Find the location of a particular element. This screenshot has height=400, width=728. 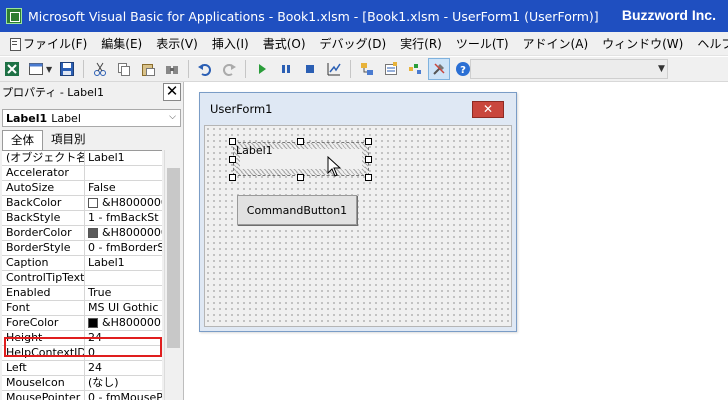

property-name: Accelerator is located at coordinates (43, 173).